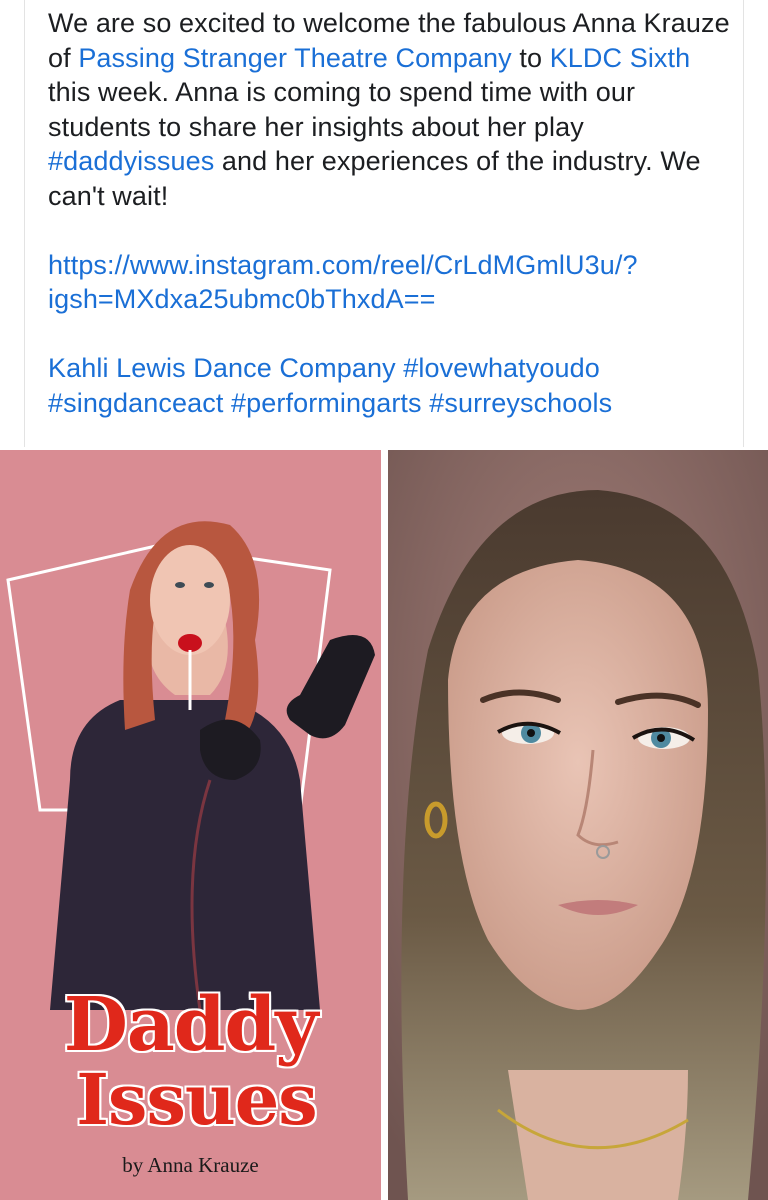 The width and height of the screenshot is (768, 1200). I want to click on daddyissues-hashtag: #daddyissues, so click(131, 161).